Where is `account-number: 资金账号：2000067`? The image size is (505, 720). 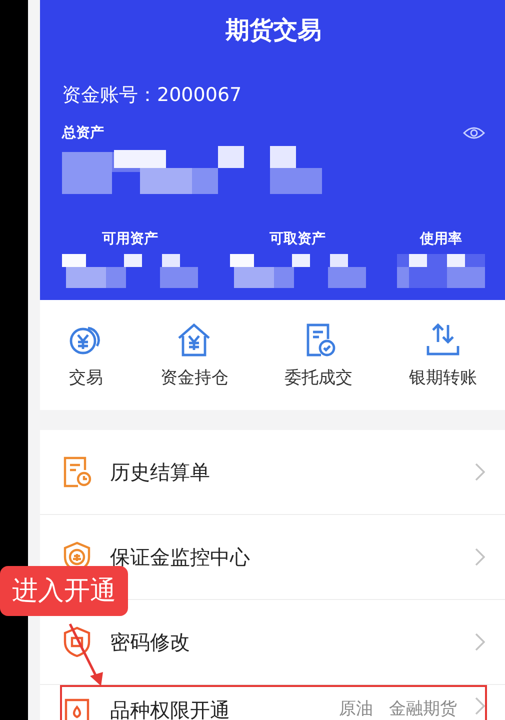 account-number: 资金账号：2000067 is located at coordinates (152, 95).